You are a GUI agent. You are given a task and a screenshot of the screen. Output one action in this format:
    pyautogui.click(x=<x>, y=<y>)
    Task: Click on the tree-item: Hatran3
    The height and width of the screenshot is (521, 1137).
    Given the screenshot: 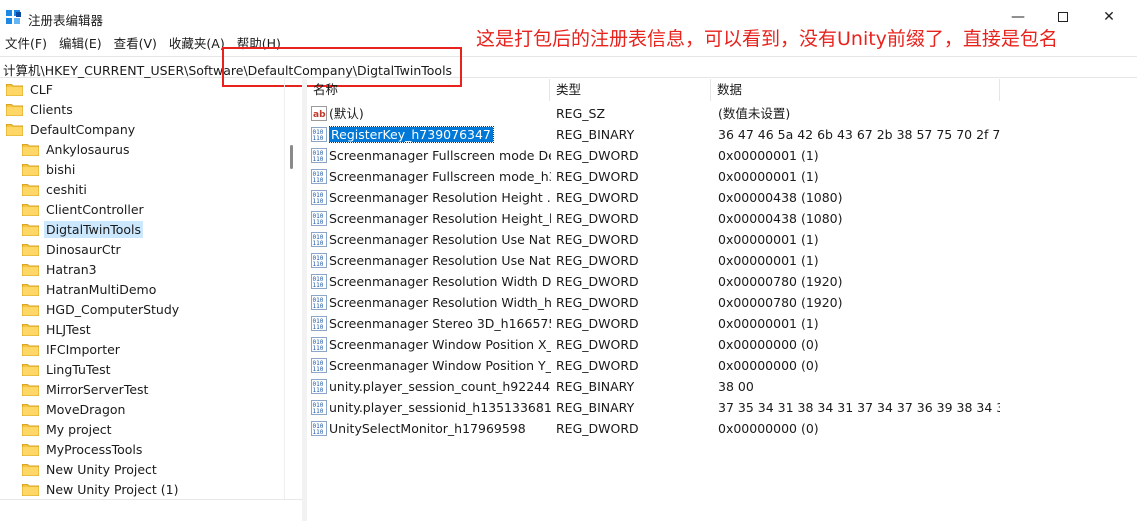 What is the action you would take?
    pyautogui.click(x=60, y=269)
    